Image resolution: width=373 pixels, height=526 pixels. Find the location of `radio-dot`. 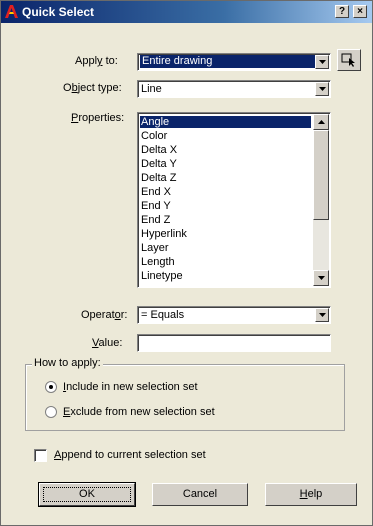

radio-dot is located at coordinates (51, 387).